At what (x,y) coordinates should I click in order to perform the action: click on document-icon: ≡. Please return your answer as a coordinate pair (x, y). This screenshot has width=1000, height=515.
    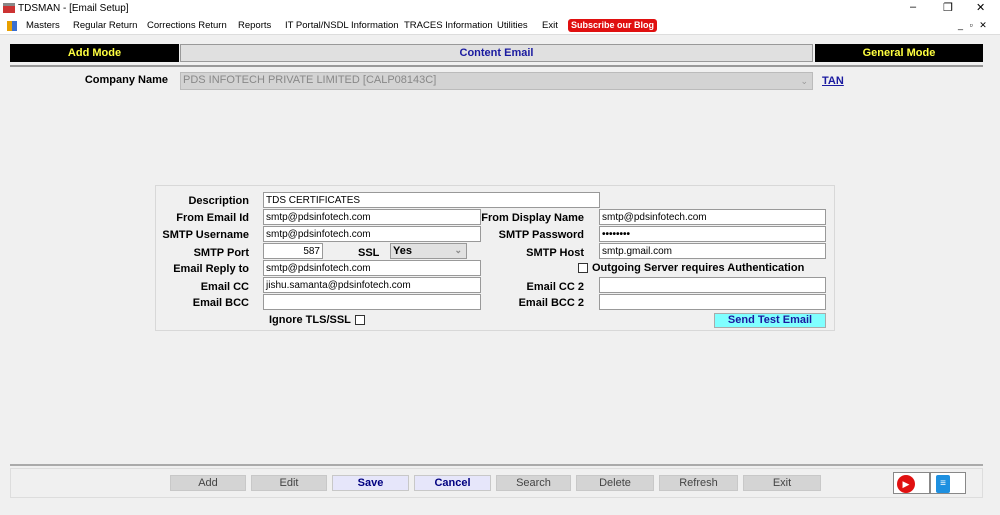
    Looking at the image, I should click on (943, 484).